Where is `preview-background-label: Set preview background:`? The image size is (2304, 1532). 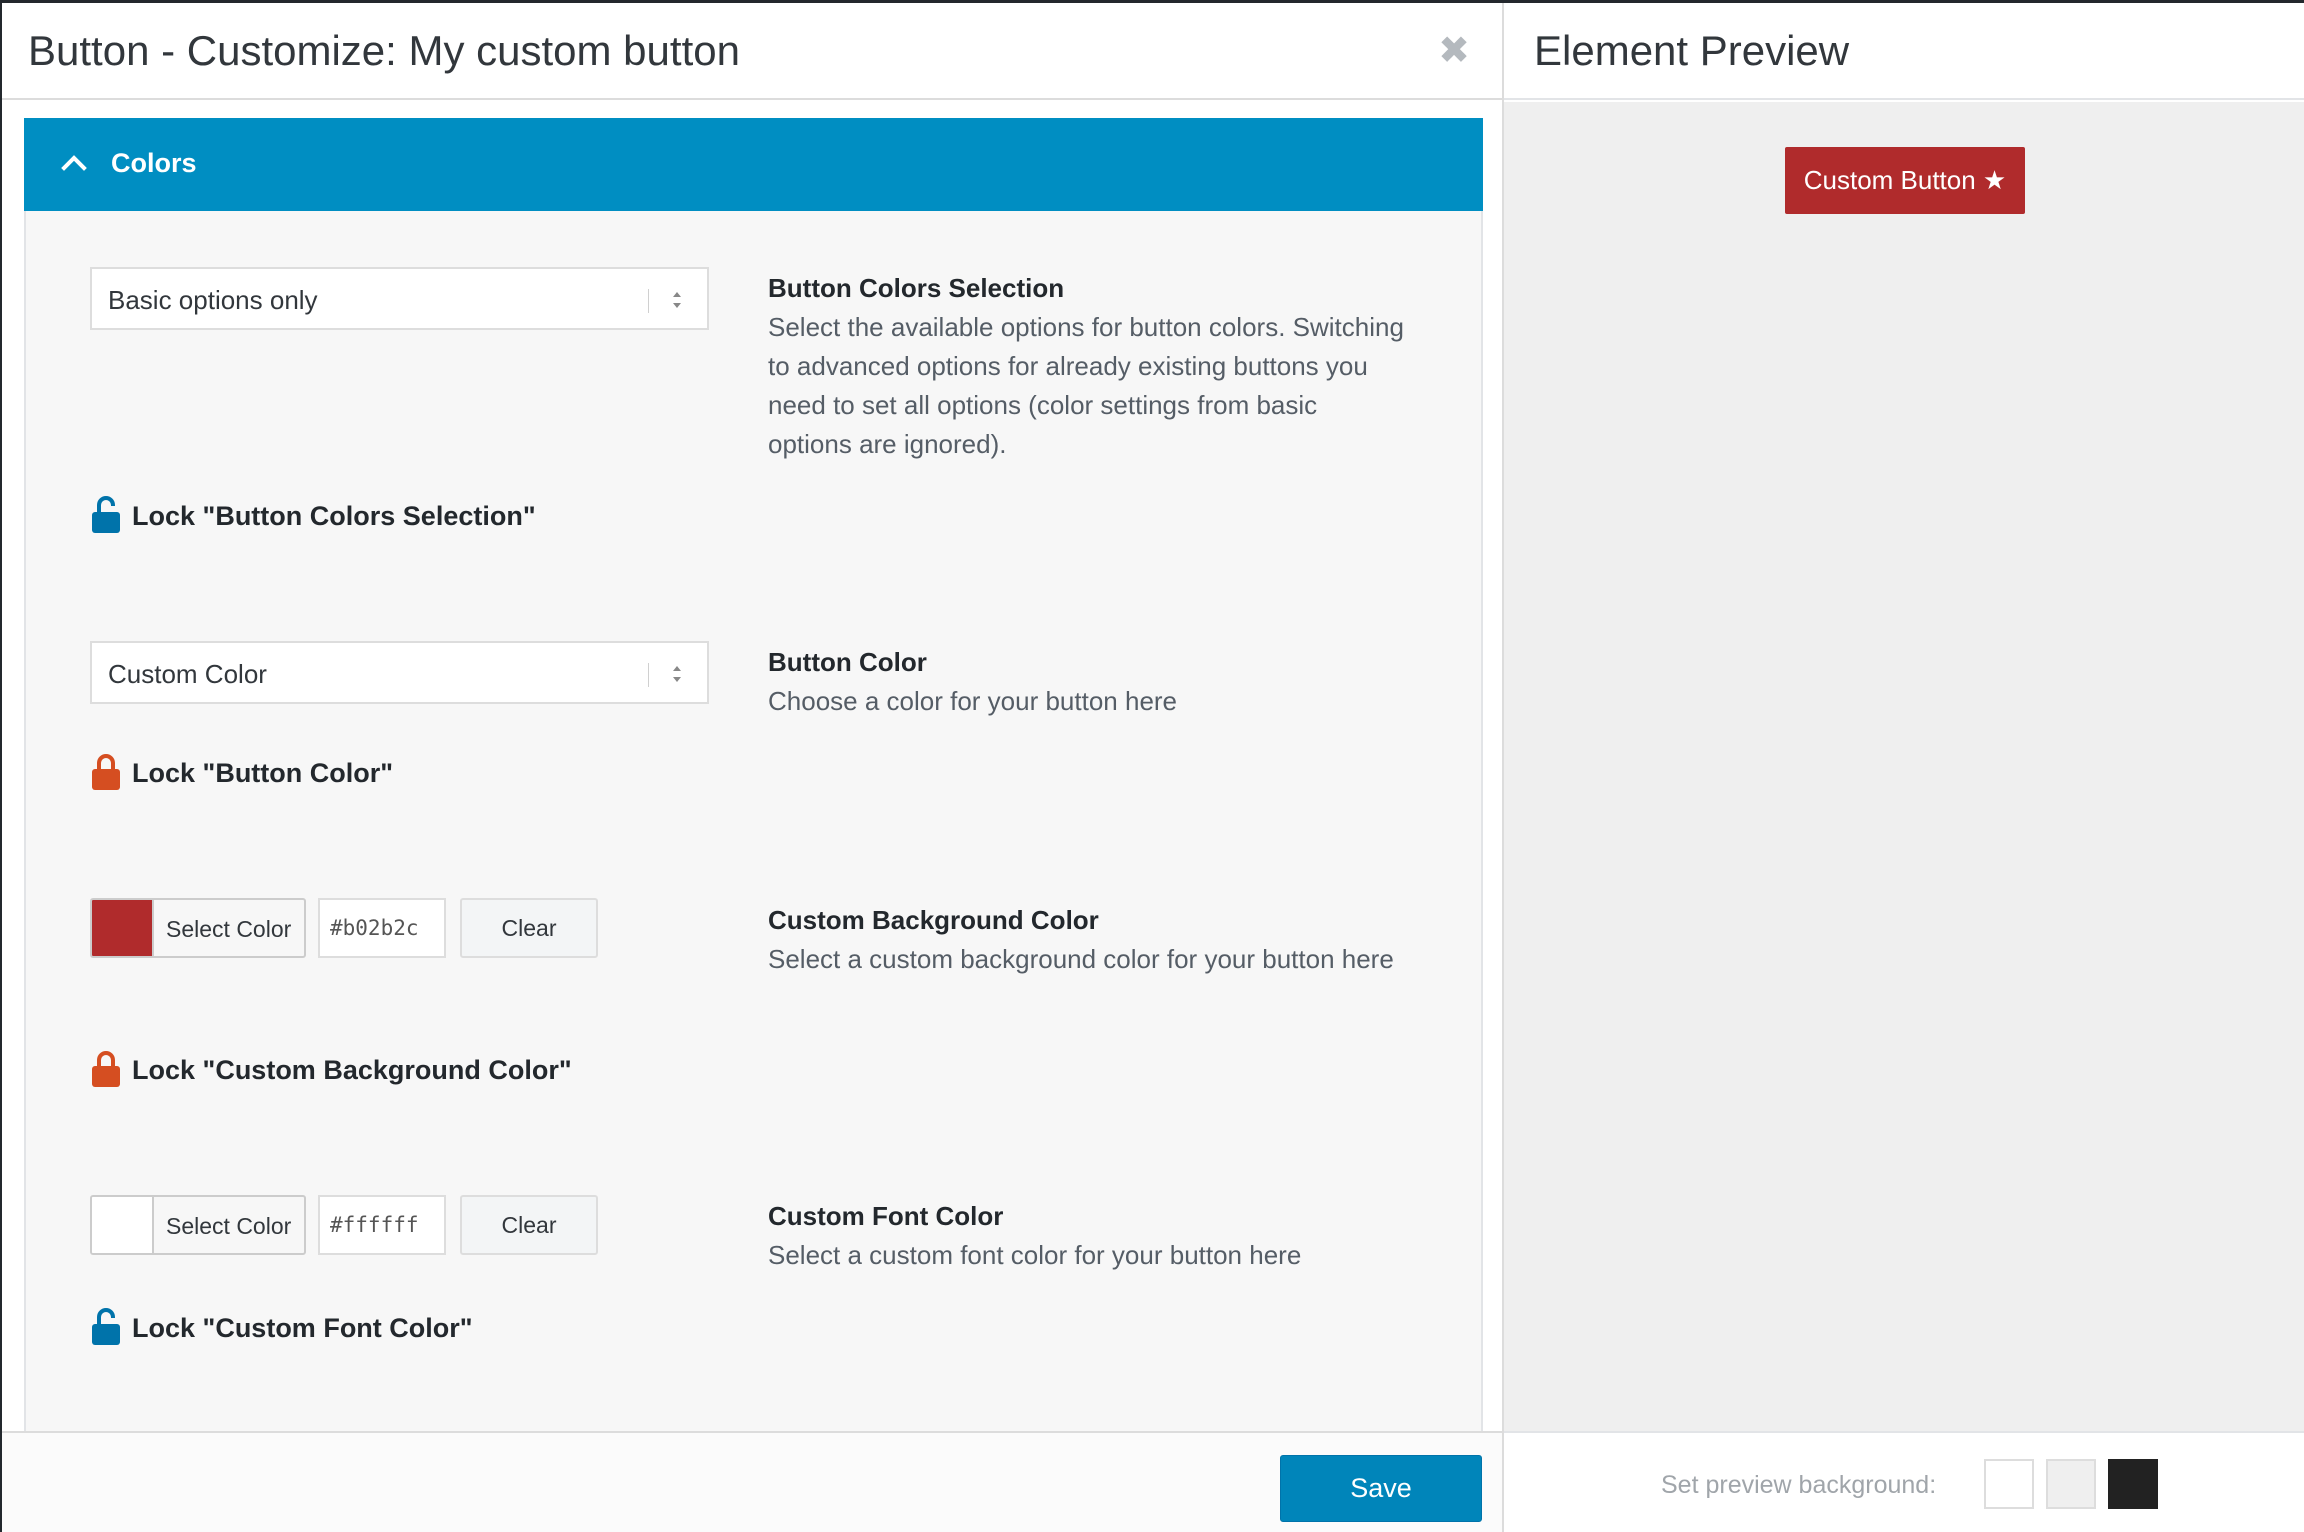 preview-background-label: Set preview background: is located at coordinates (1799, 1485).